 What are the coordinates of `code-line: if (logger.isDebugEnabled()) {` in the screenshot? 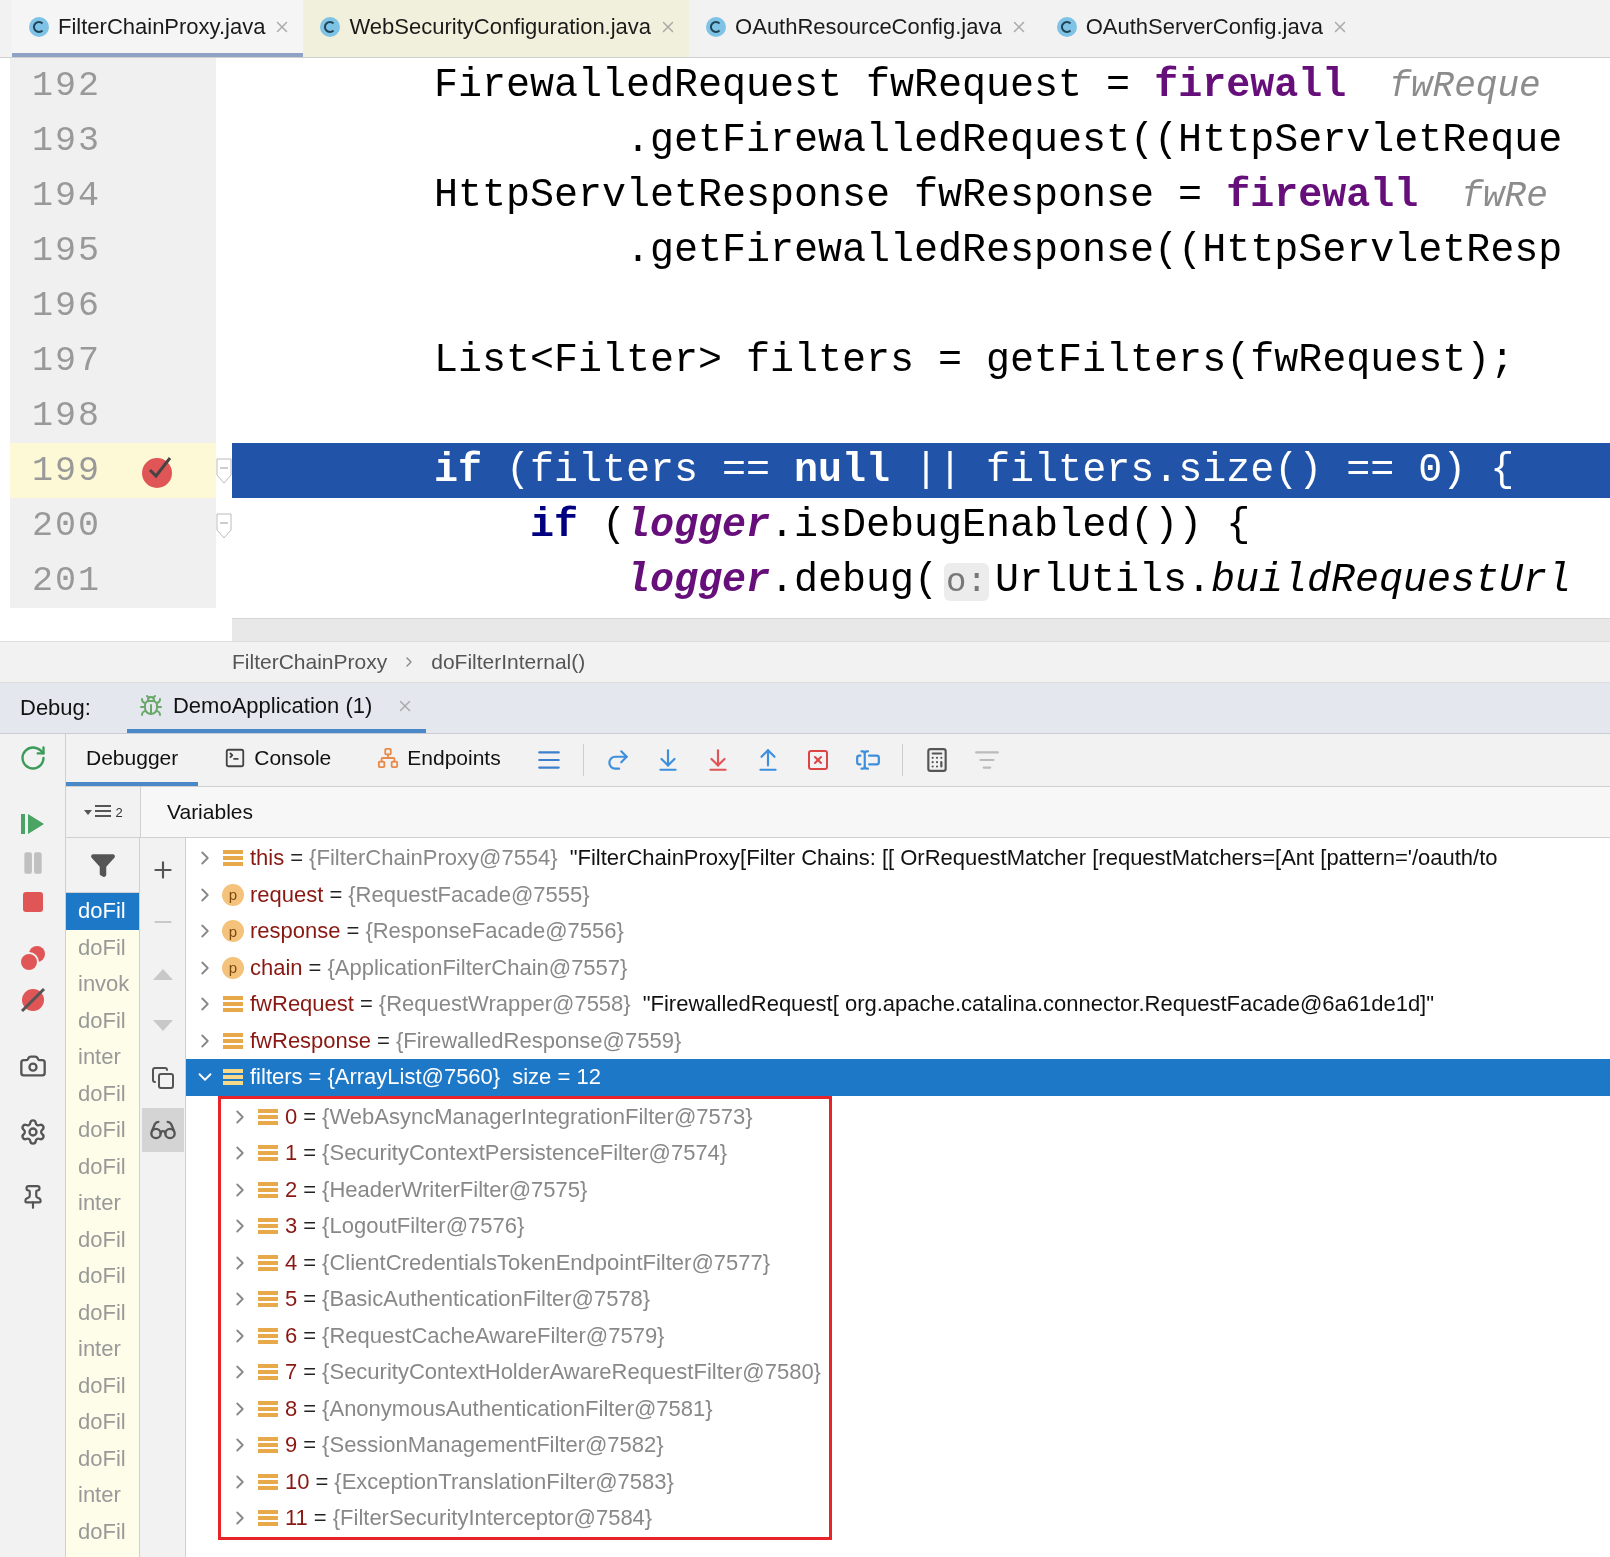 It's located at (890, 525).